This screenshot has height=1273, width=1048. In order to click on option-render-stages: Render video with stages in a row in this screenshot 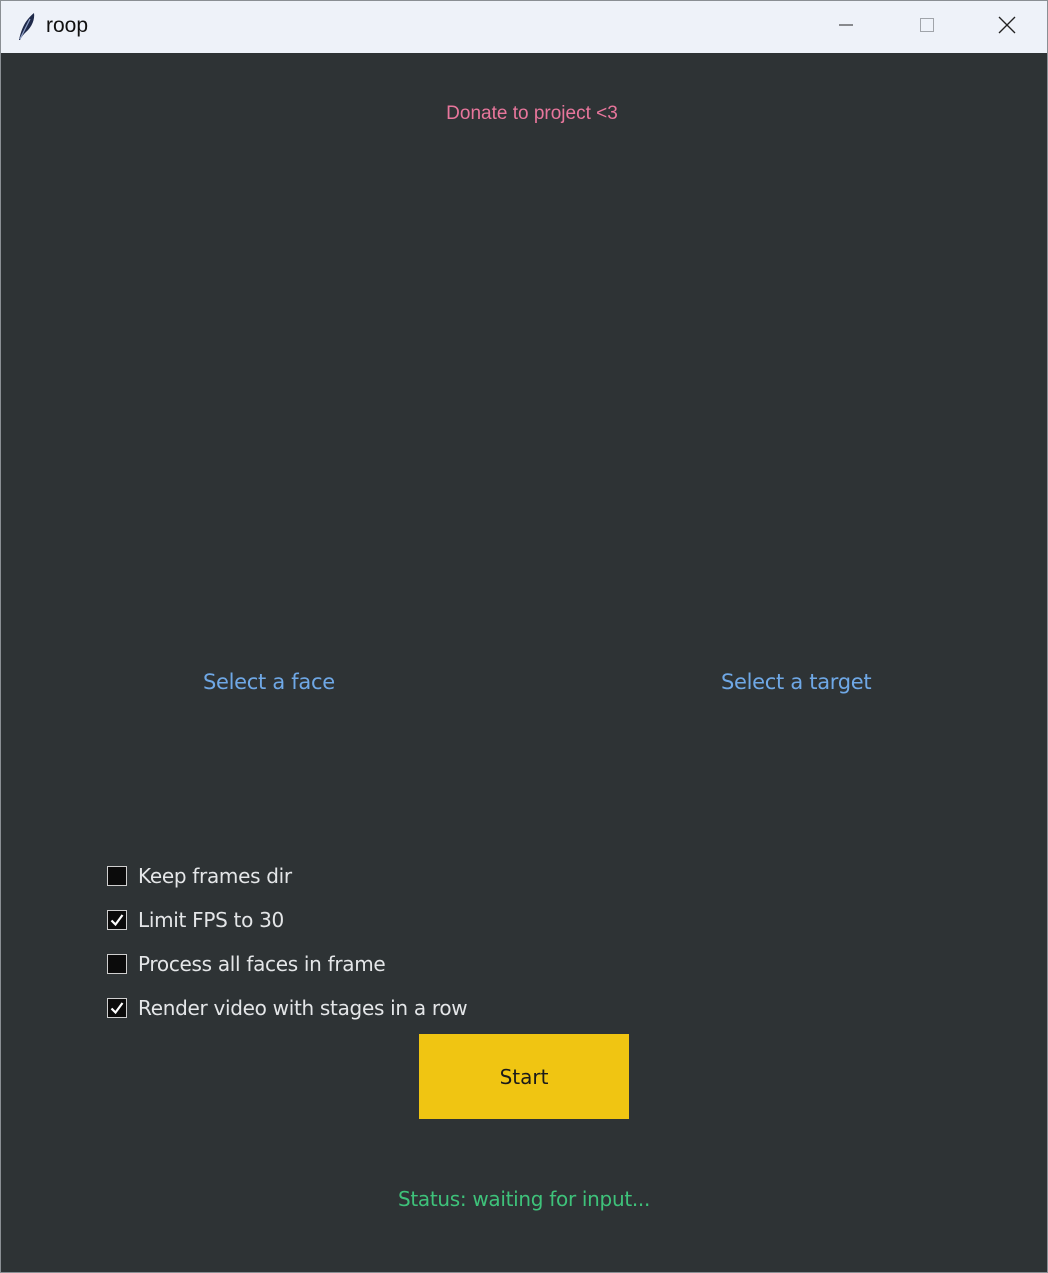, I will do `click(287, 1008)`.